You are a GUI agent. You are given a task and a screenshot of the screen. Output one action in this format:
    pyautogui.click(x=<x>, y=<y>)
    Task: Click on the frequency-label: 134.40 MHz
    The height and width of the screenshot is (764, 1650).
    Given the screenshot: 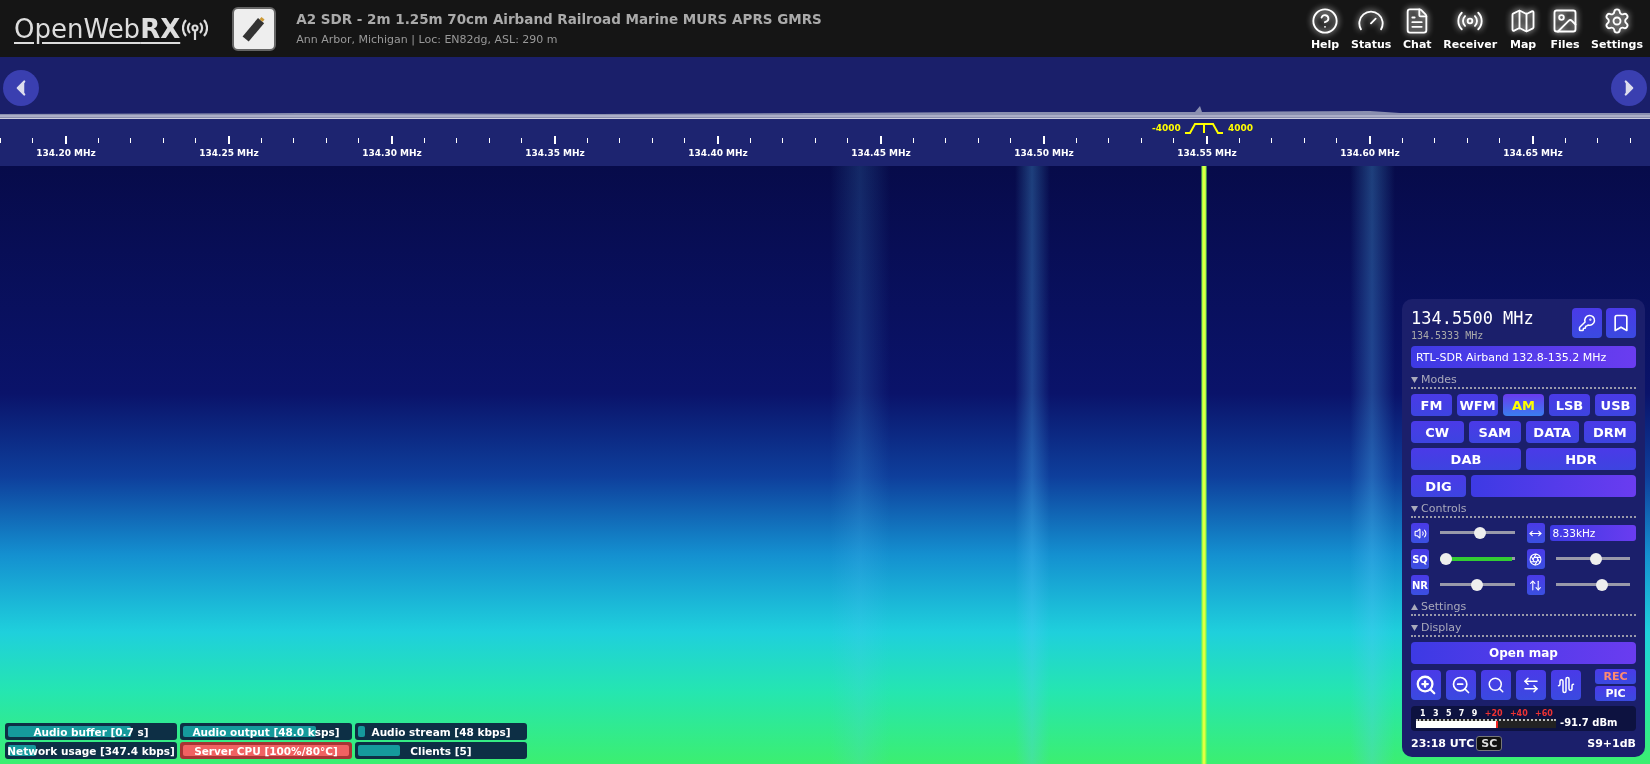 What is the action you would take?
    pyautogui.click(x=718, y=153)
    